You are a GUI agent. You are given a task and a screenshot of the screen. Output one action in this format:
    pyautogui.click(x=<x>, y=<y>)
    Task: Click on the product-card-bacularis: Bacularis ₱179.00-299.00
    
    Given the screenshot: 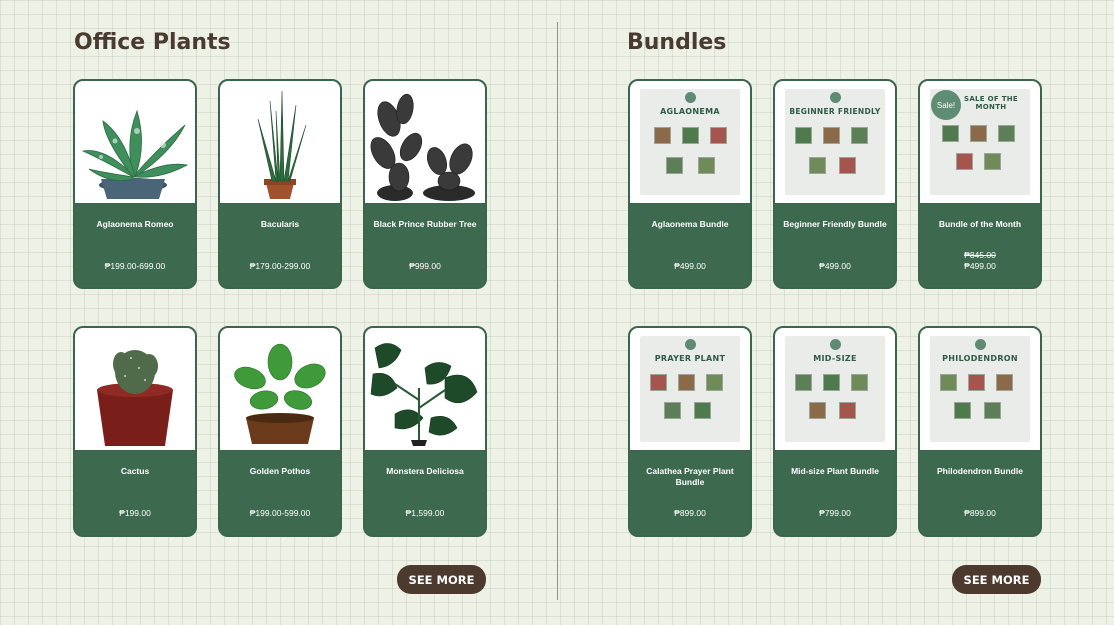 What is the action you would take?
    pyautogui.click(x=280, y=184)
    